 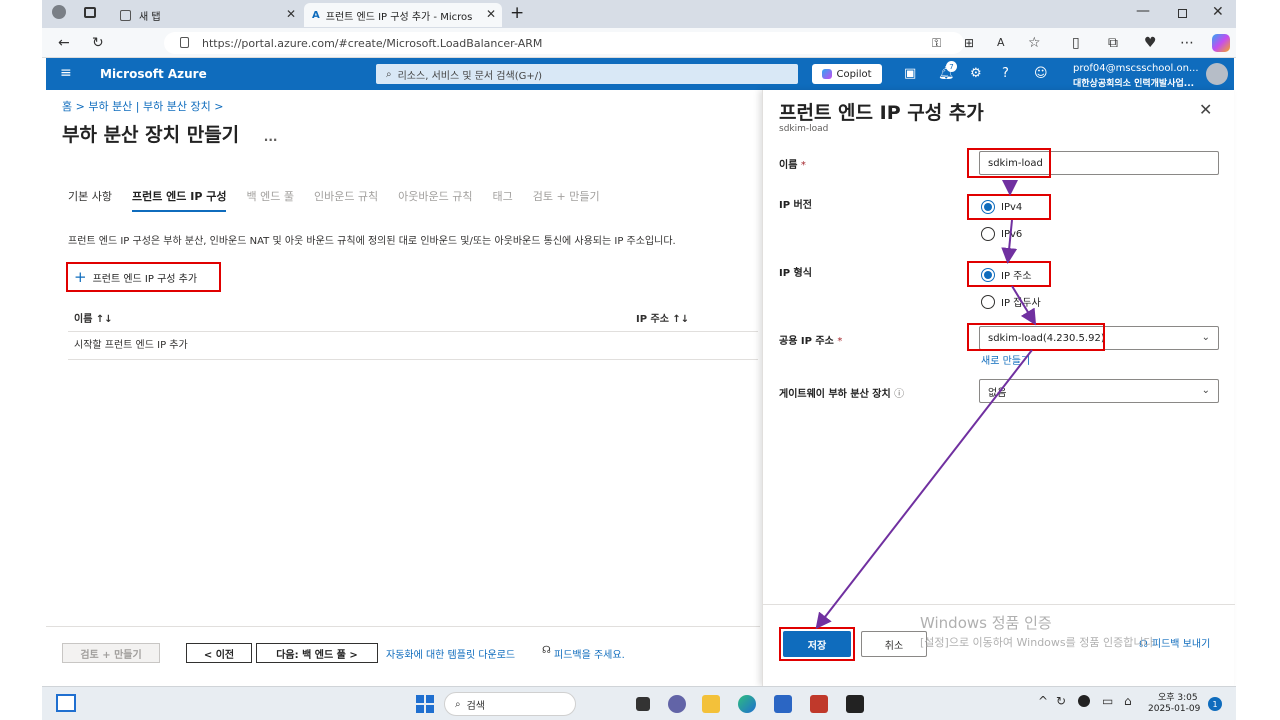 What do you see at coordinates (819, 704) in the screenshot?
I see `app-icon` at bounding box center [819, 704].